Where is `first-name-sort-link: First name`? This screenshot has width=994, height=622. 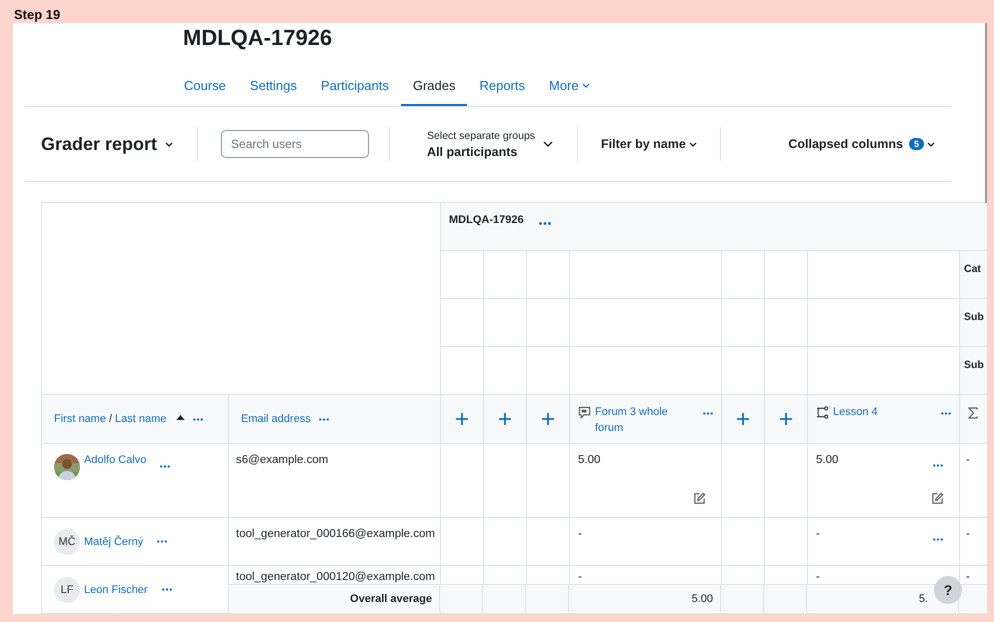
first-name-sort-link: First name is located at coordinates (80, 419).